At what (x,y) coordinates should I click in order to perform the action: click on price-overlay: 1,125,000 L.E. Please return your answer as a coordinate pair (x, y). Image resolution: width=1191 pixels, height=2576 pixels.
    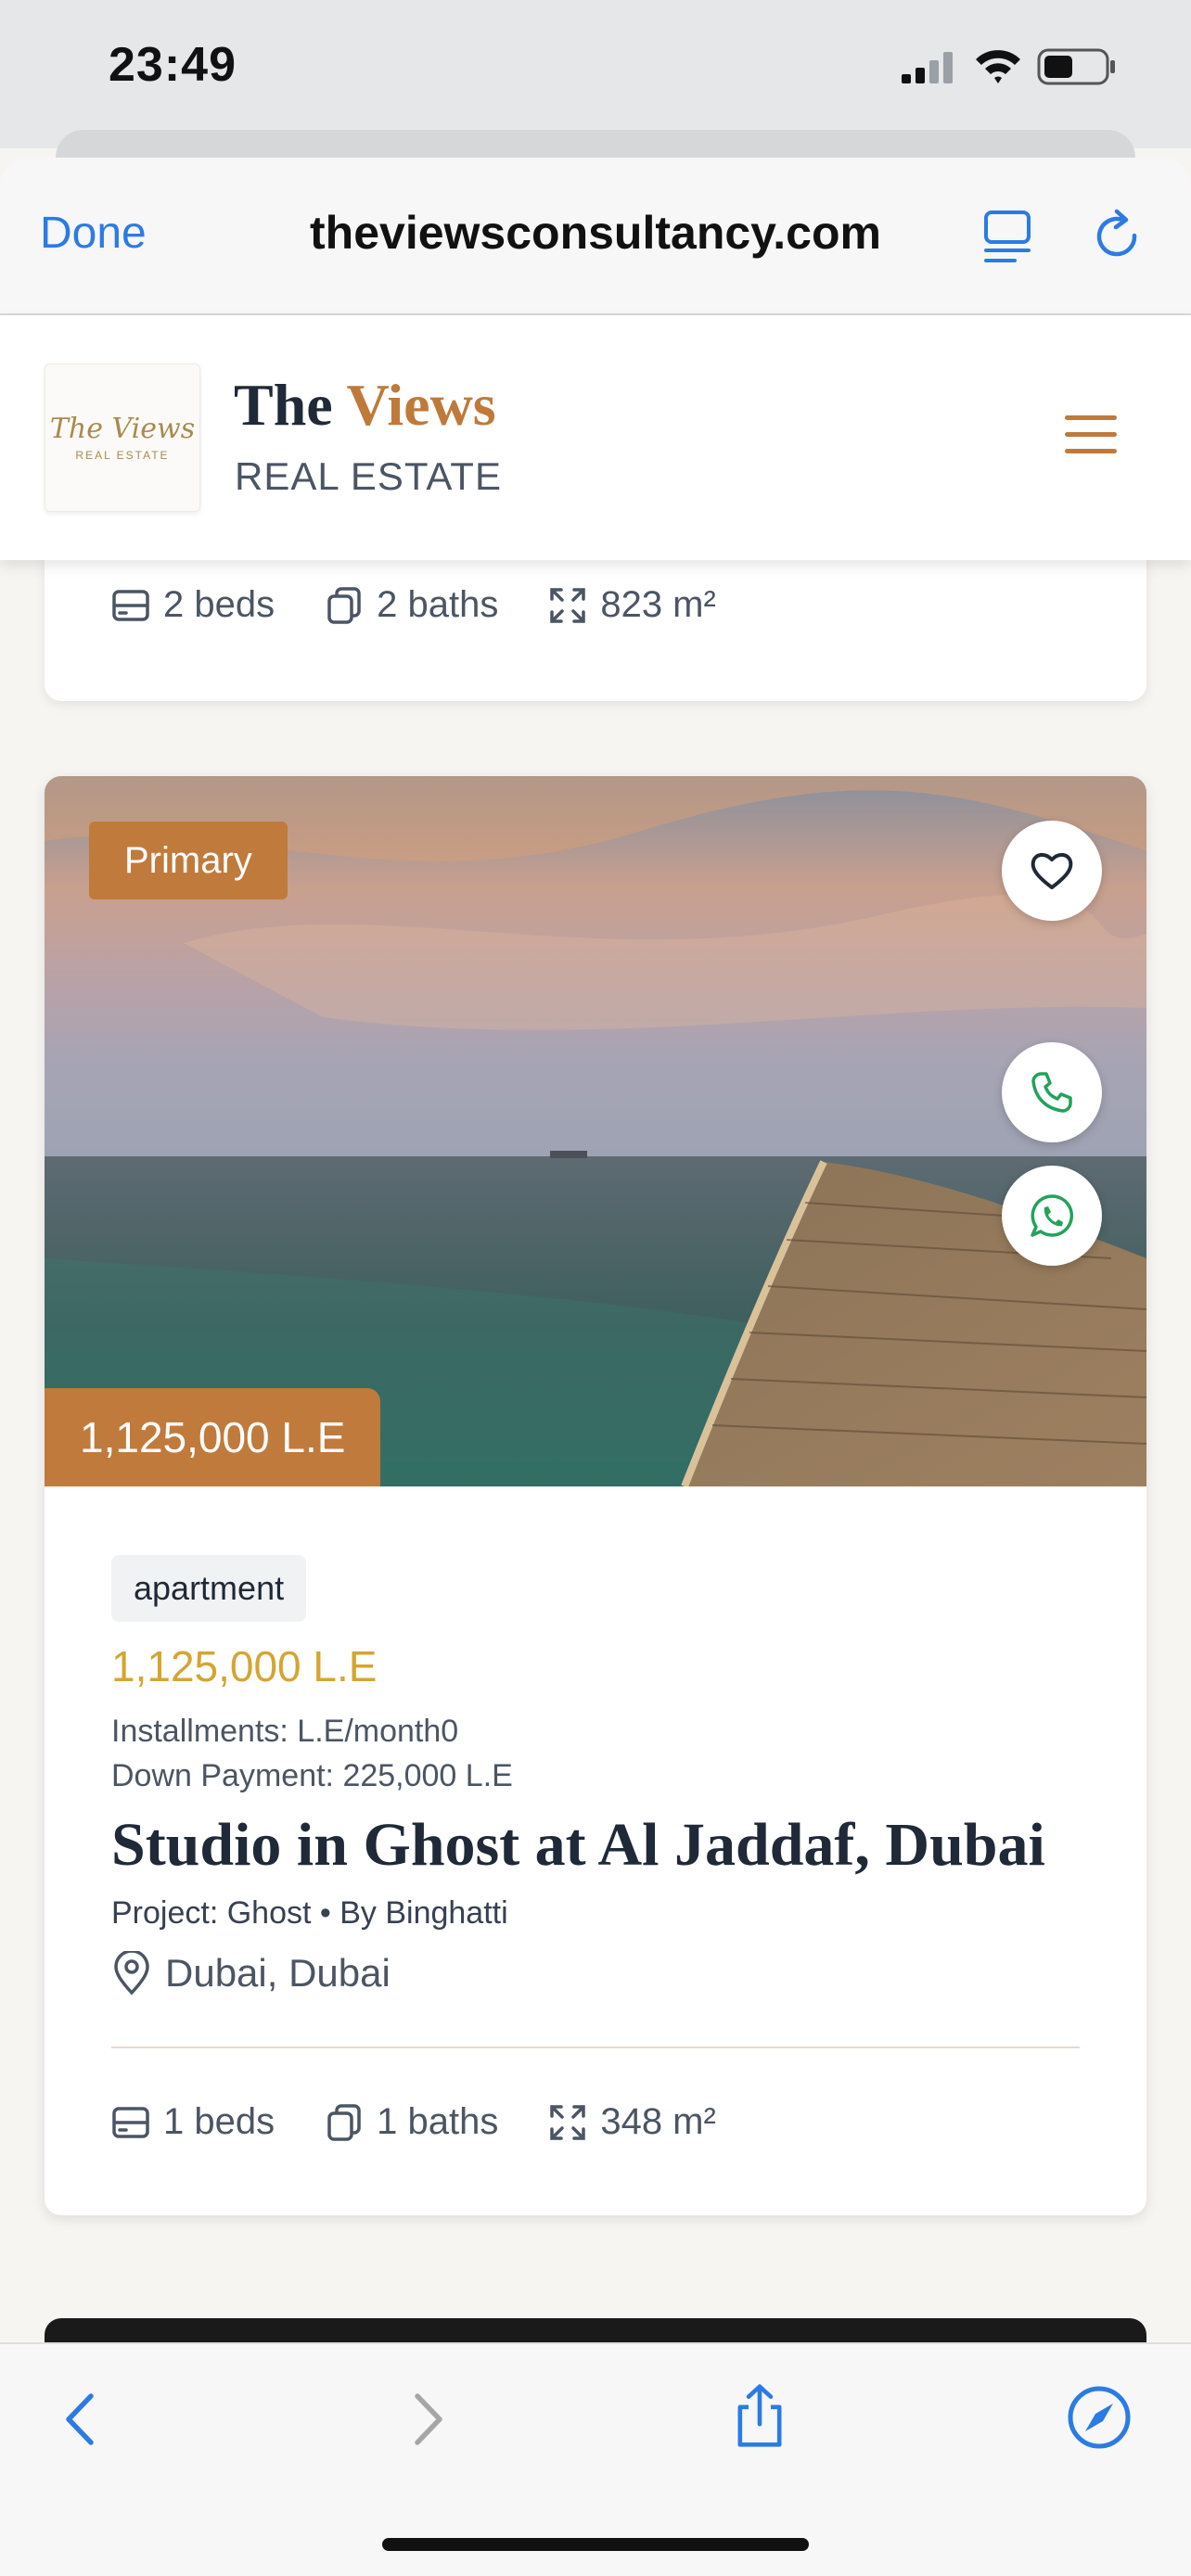
    Looking at the image, I should click on (213, 1437).